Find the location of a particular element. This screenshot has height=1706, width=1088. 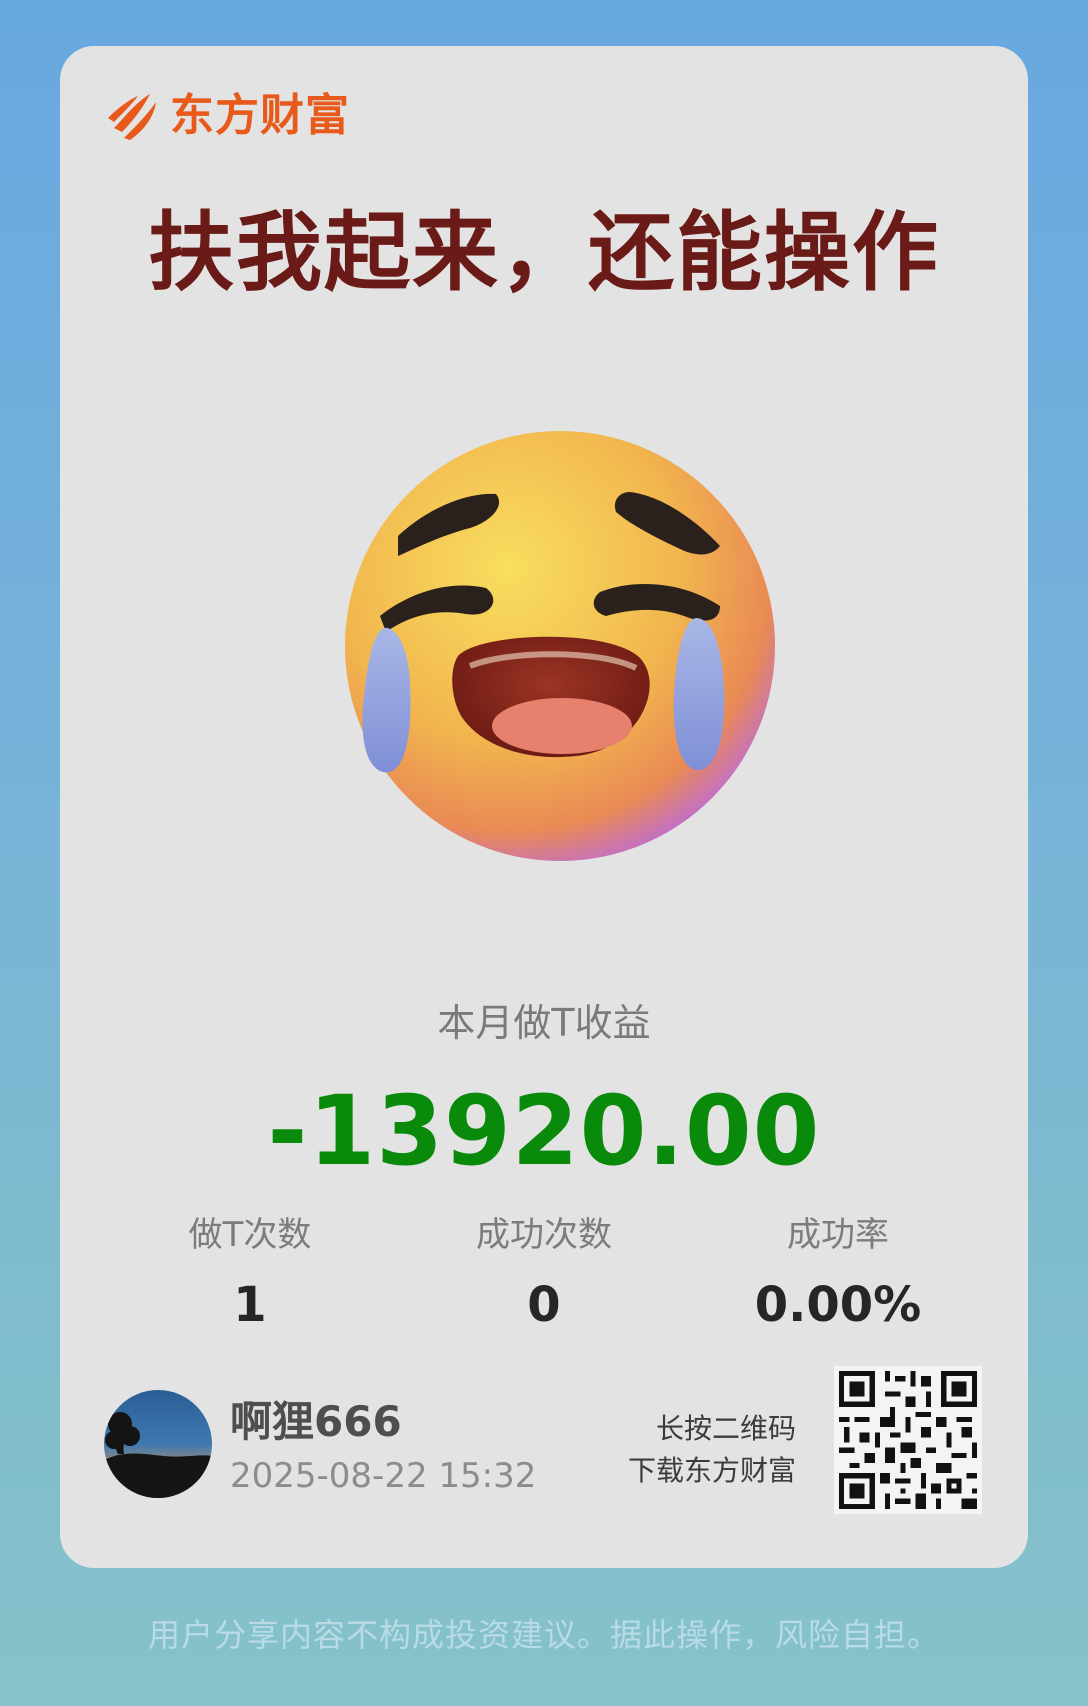

stat-value: 1 is located at coordinates (250, 1305).